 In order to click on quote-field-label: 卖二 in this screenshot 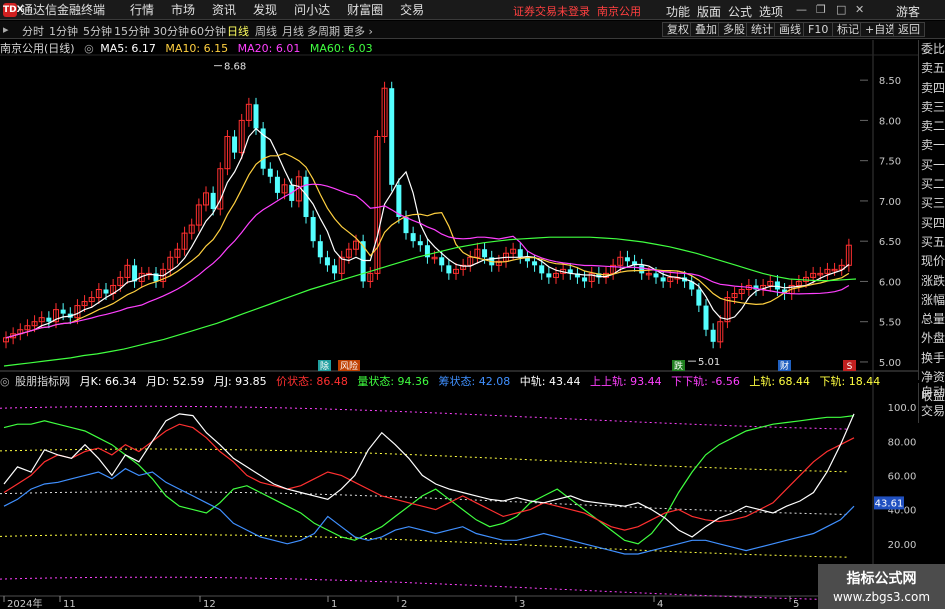, I will do `click(933, 126)`.